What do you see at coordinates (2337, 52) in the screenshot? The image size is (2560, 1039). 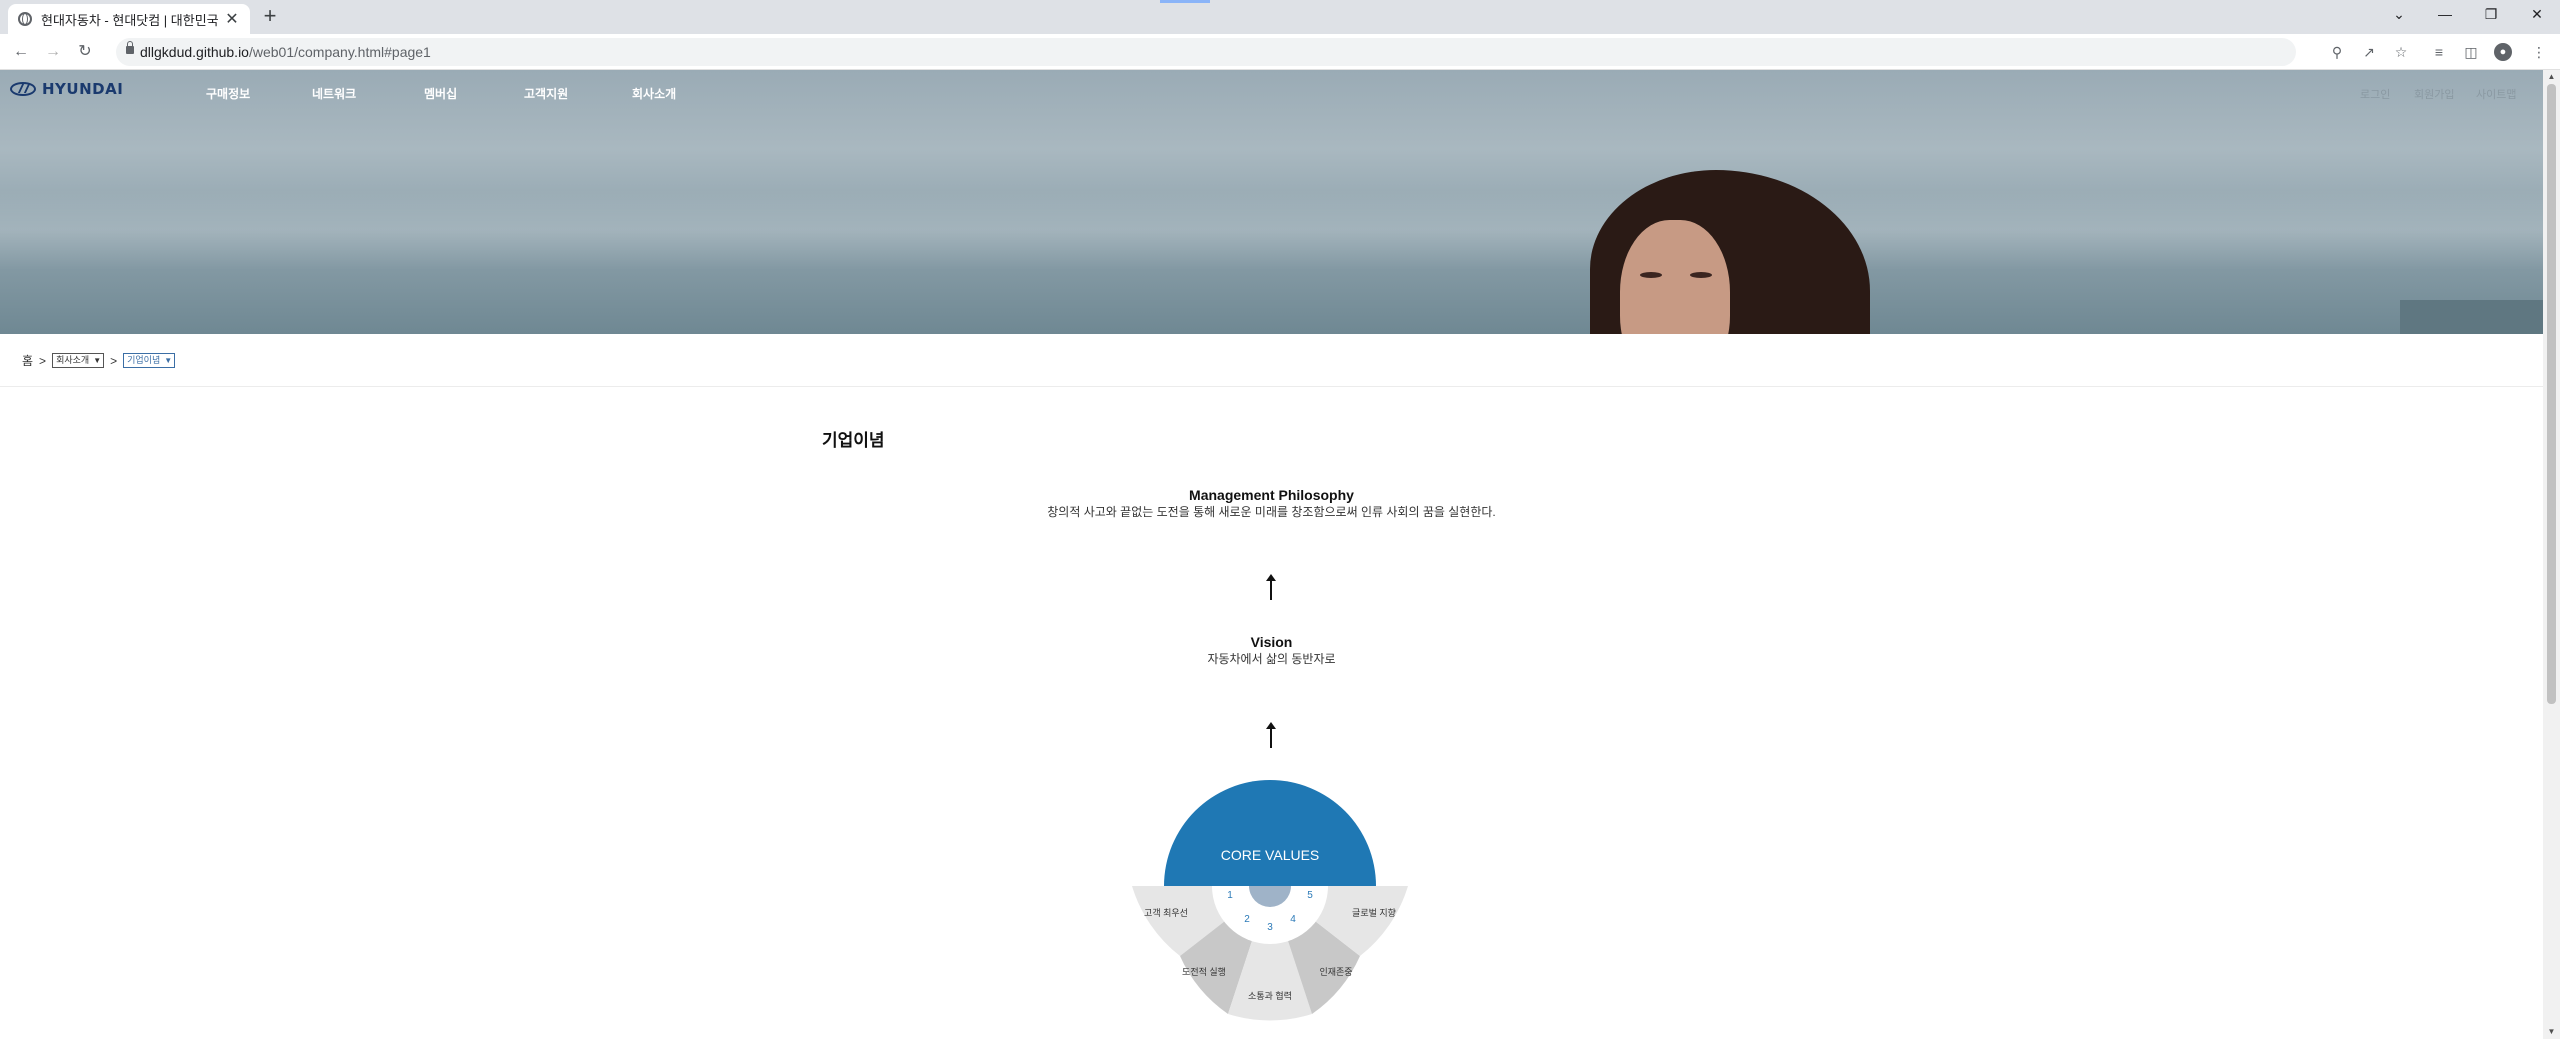 I see `zoom-icon: ⚲` at bounding box center [2337, 52].